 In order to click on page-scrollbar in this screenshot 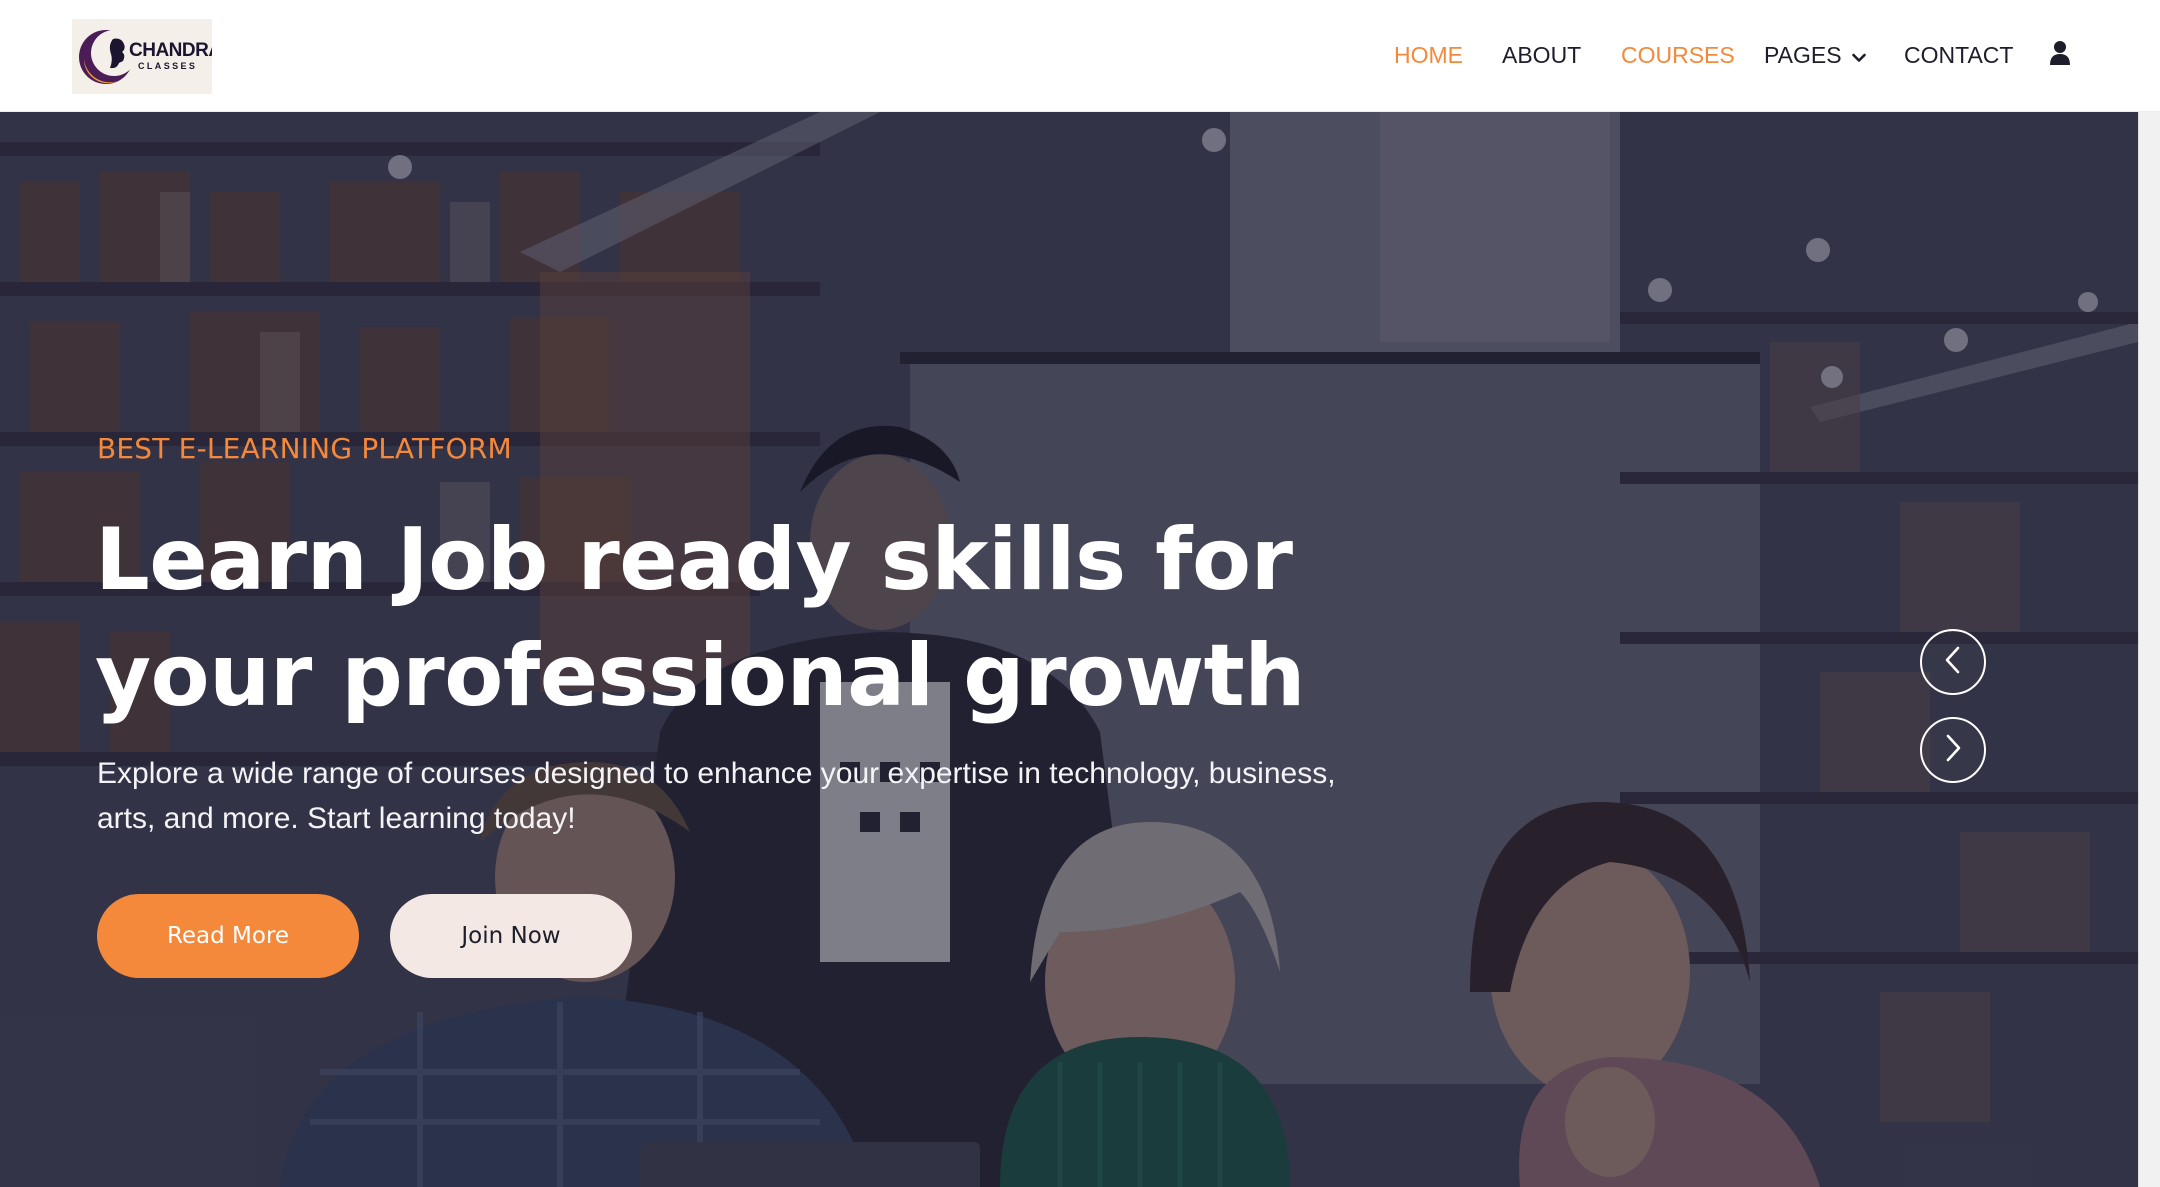, I will do `click(2149, 649)`.